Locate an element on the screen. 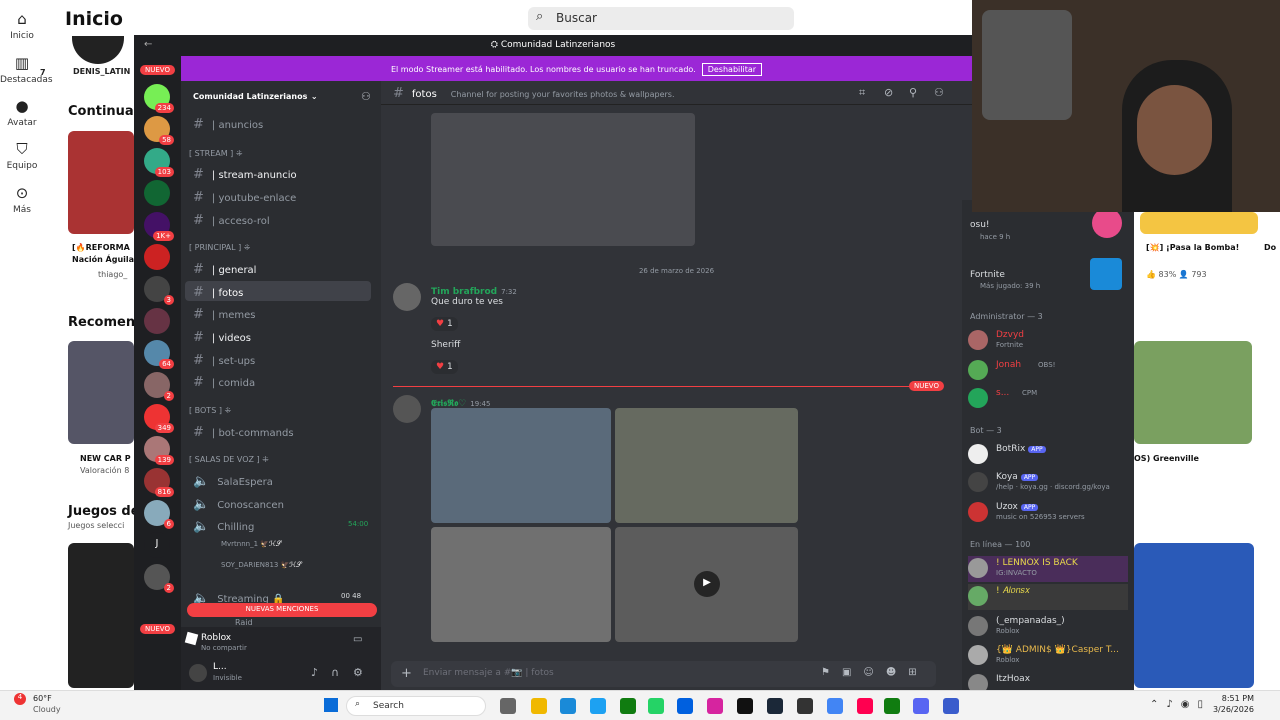  channel-set-ups: # | set-ups is located at coordinates (278, 359).